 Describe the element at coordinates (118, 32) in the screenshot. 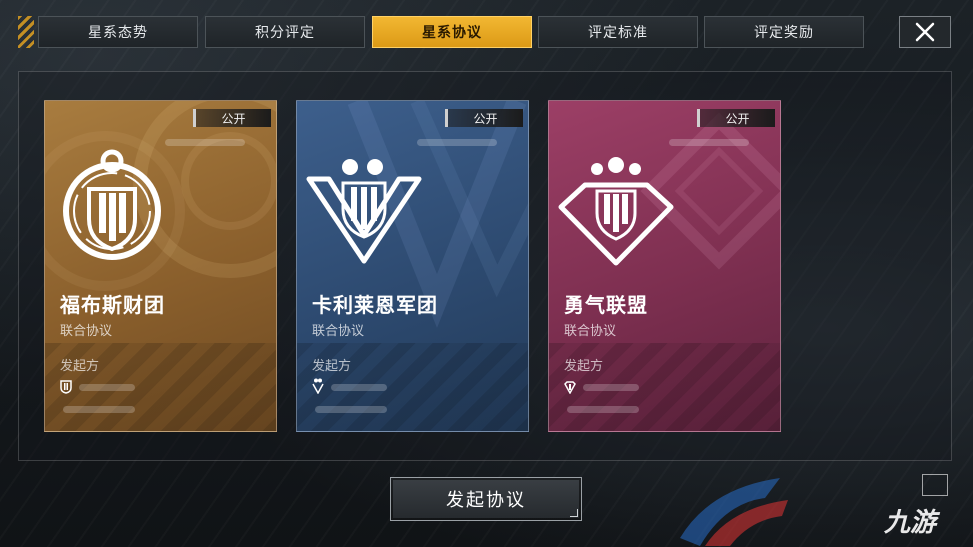

I see `tab-galaxy-status: 星系态势` at that location.